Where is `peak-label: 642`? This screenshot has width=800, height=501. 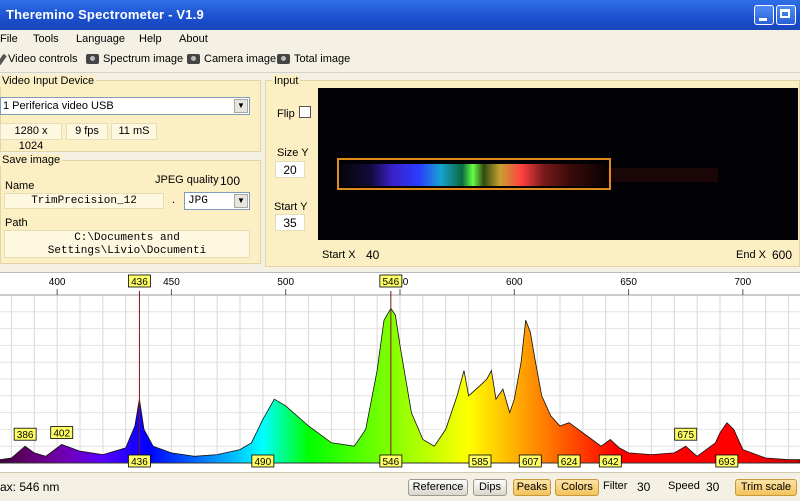 peak-label: 642 is located at coordinates (610, 462).